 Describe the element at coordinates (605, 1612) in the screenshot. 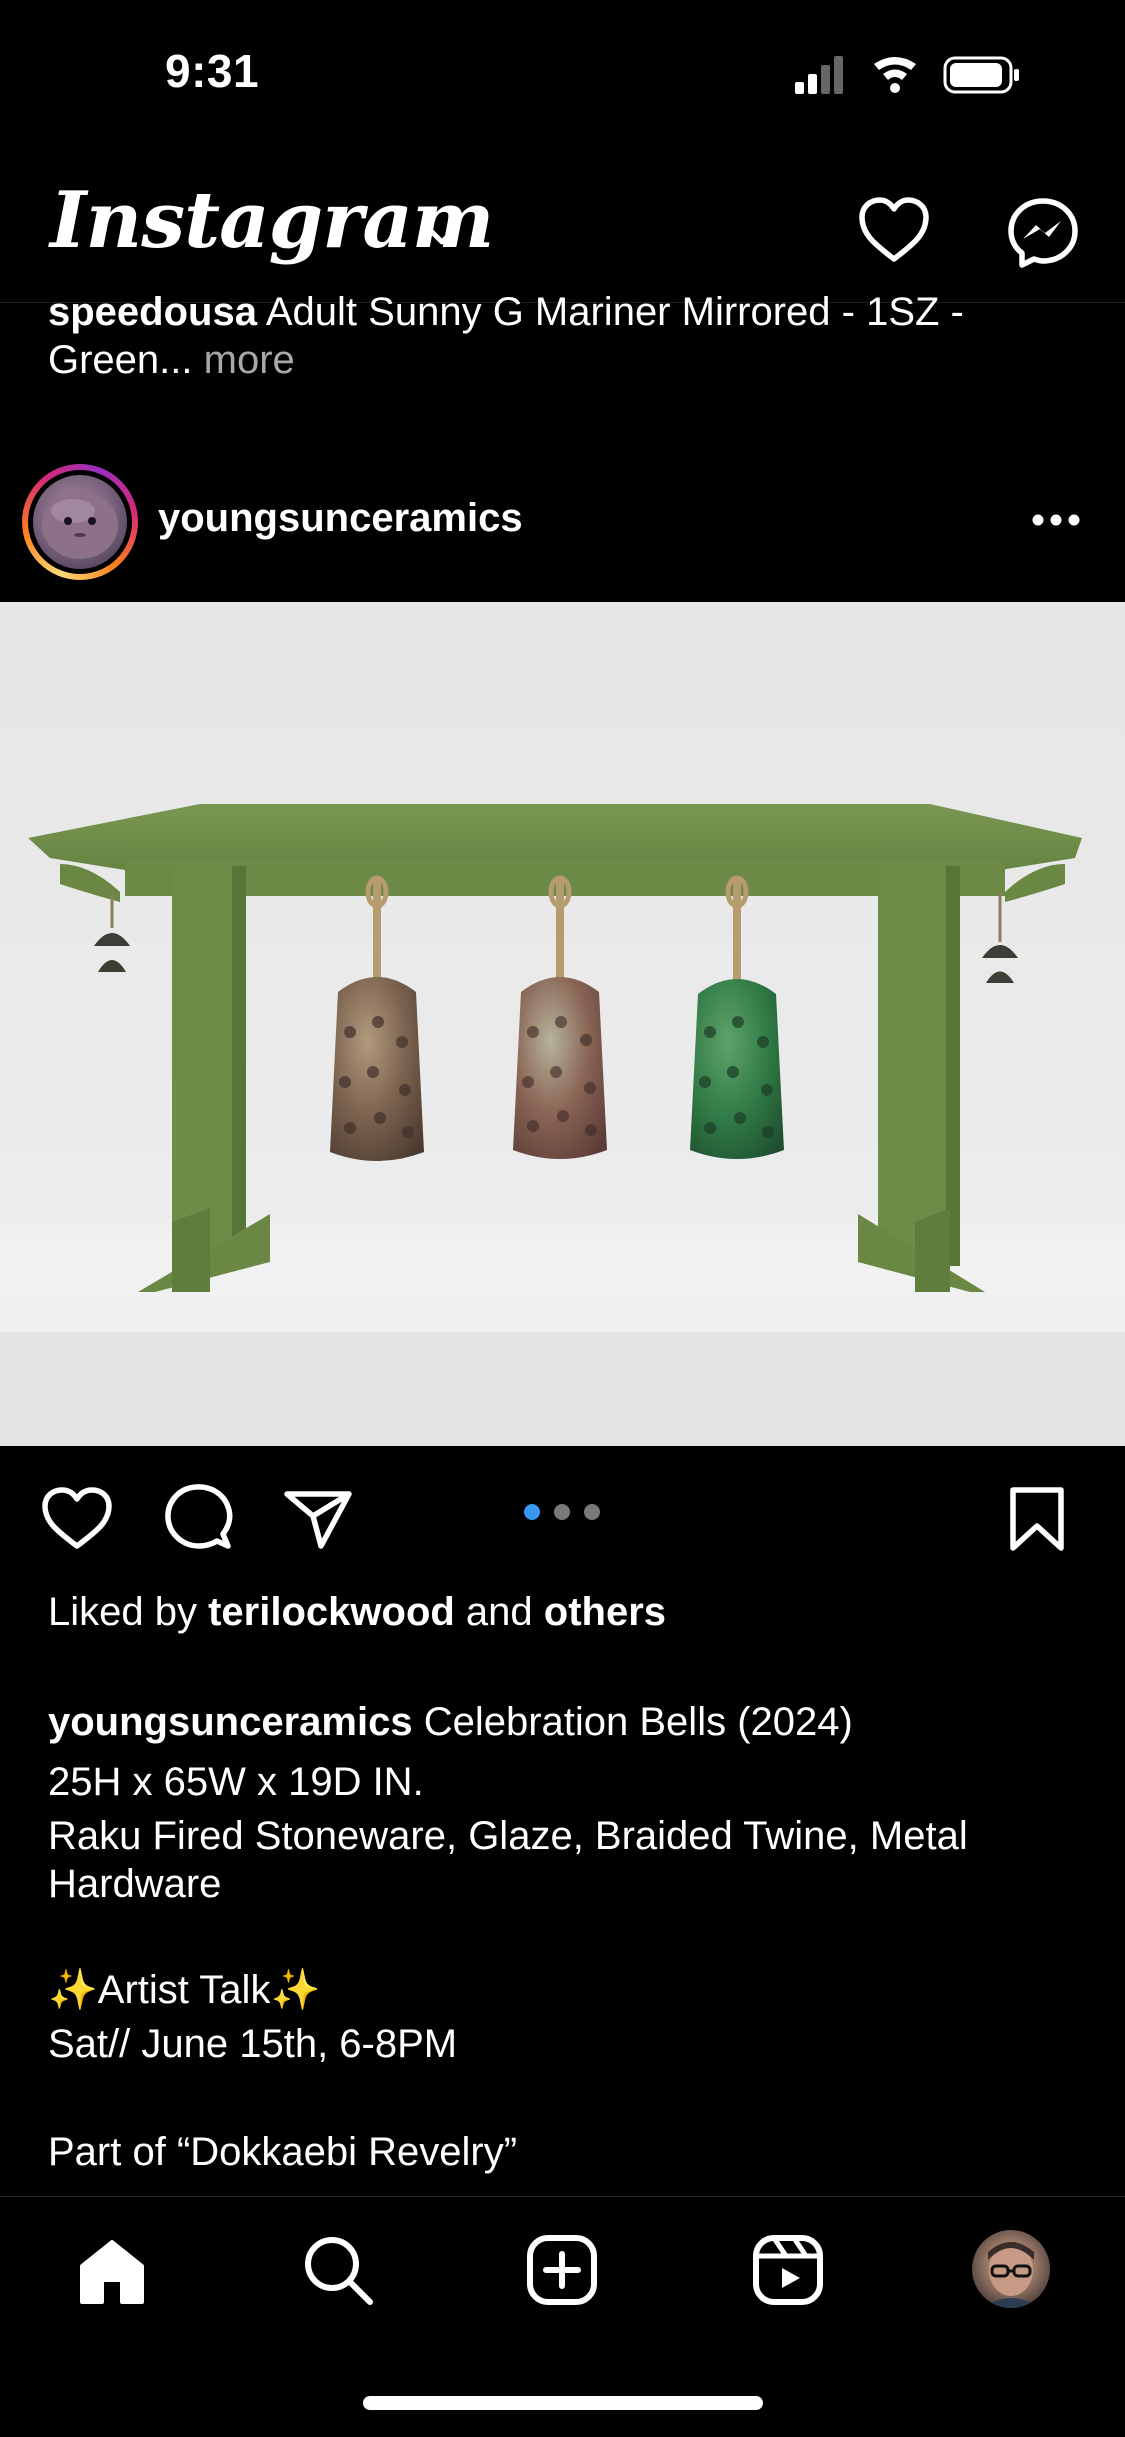

I see `liked-by-others: others` at that location.